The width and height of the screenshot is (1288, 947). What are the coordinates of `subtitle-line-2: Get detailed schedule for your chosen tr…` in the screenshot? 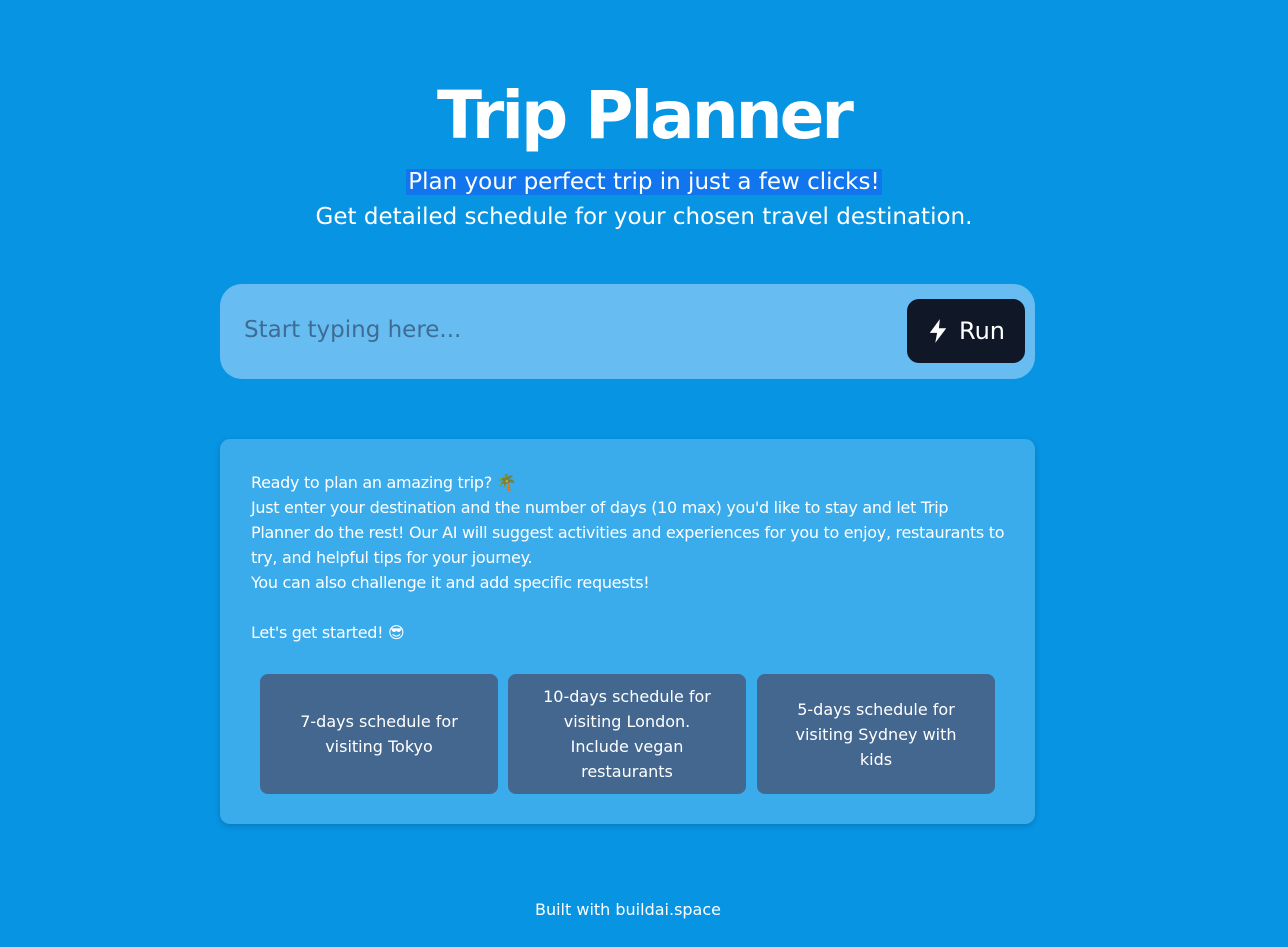 It's located at (644, 217).